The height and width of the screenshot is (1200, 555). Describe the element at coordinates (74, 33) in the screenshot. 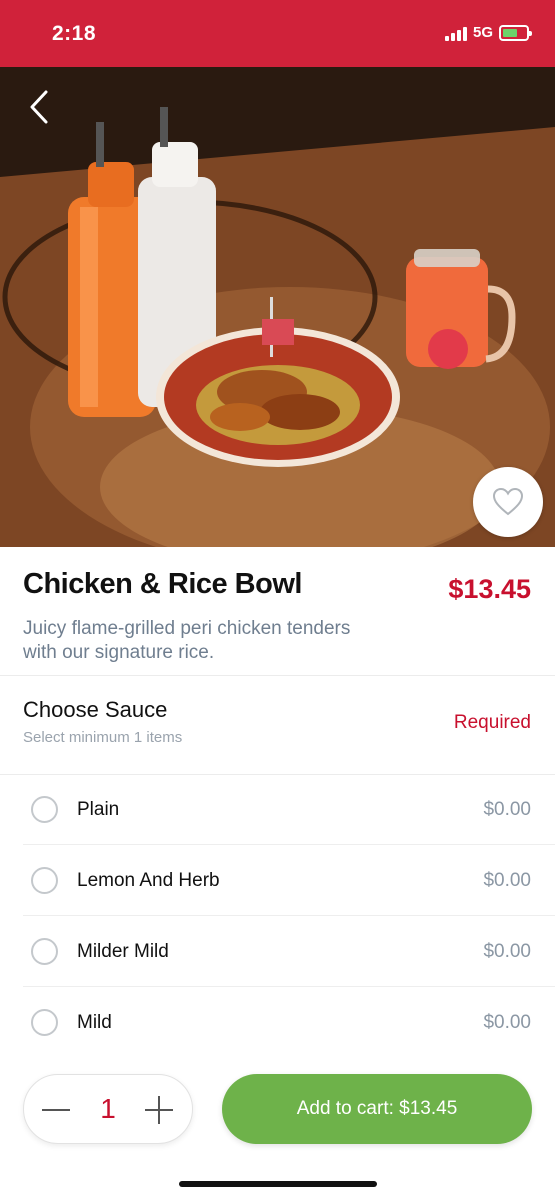

I see `status-time: 2:18` at that location.